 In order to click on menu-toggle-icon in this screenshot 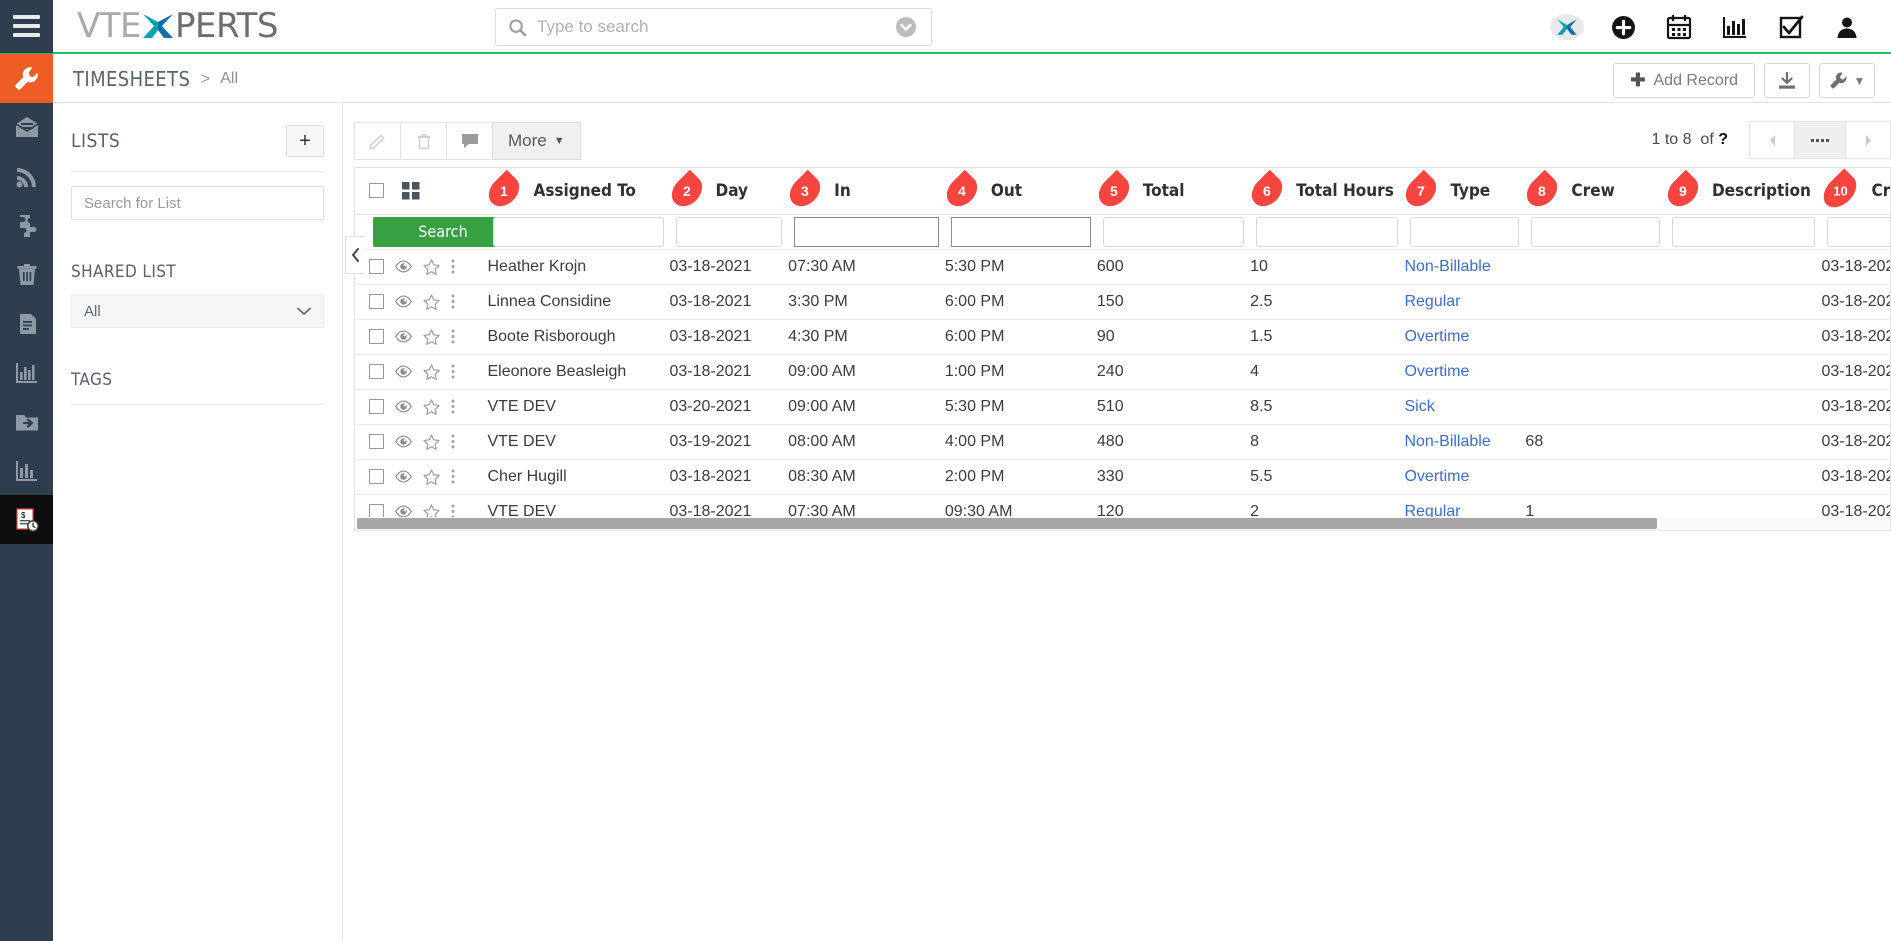, I will do `click(26, 26)`.